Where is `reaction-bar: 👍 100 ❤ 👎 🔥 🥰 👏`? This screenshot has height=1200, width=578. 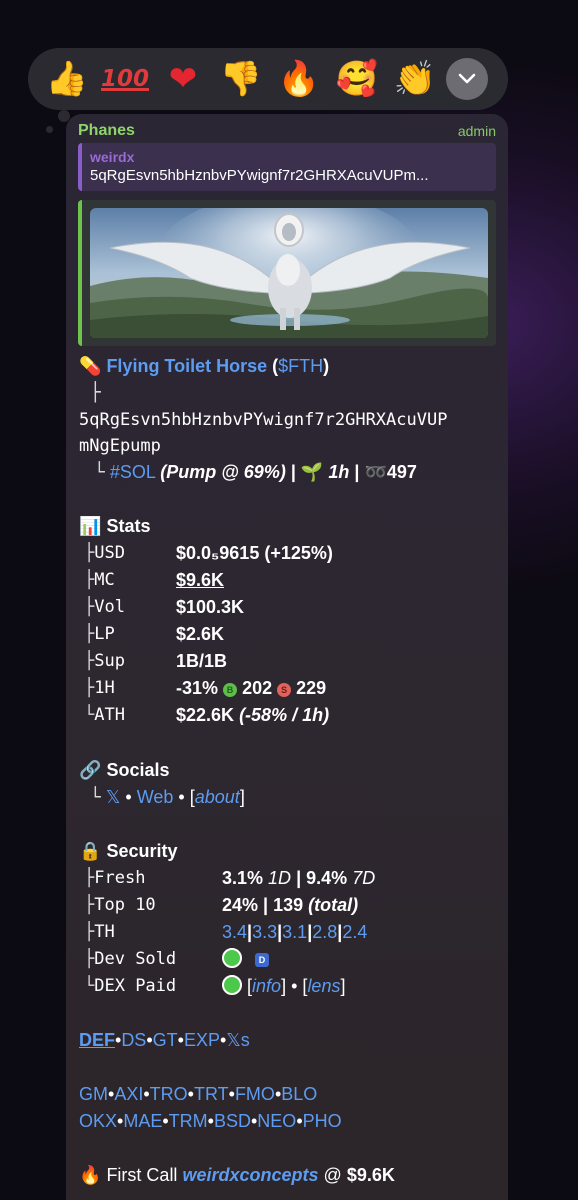 reaction-bar: 👍 100 ❤ 👎 🔥 🥰 👏 is located at coordinates (268, 79).